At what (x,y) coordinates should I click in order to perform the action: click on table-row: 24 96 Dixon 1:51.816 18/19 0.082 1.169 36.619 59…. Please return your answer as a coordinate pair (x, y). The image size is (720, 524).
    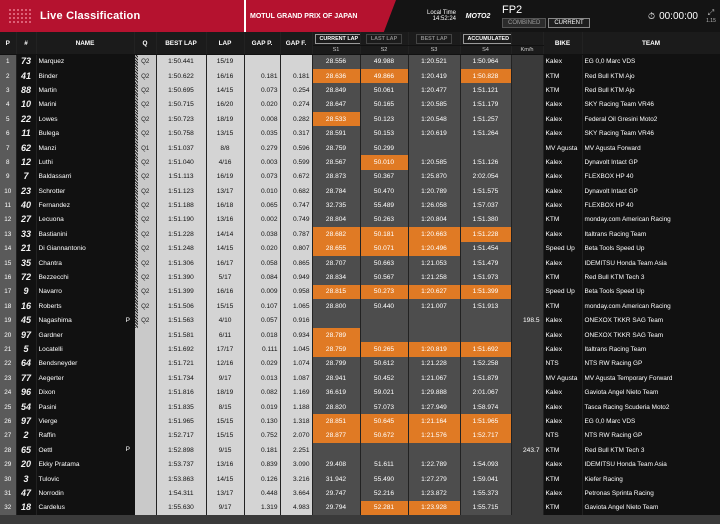
    Looking at the image, I should click on (360, 392).